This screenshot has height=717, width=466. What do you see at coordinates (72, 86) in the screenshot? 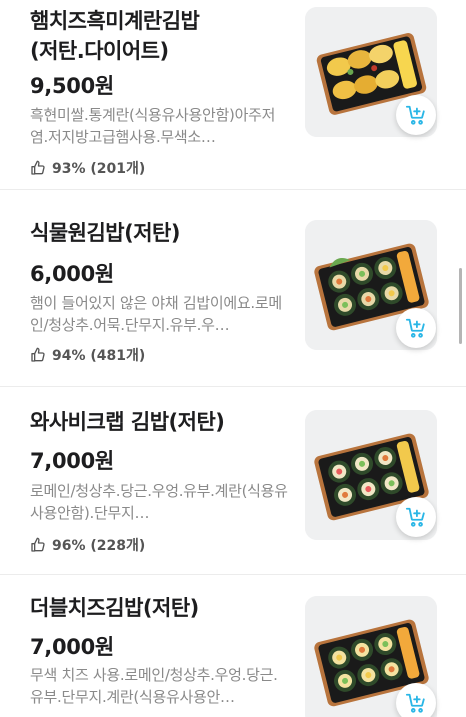
I see `menu-item-price: 9,500원` at bounding box center [72, 86].